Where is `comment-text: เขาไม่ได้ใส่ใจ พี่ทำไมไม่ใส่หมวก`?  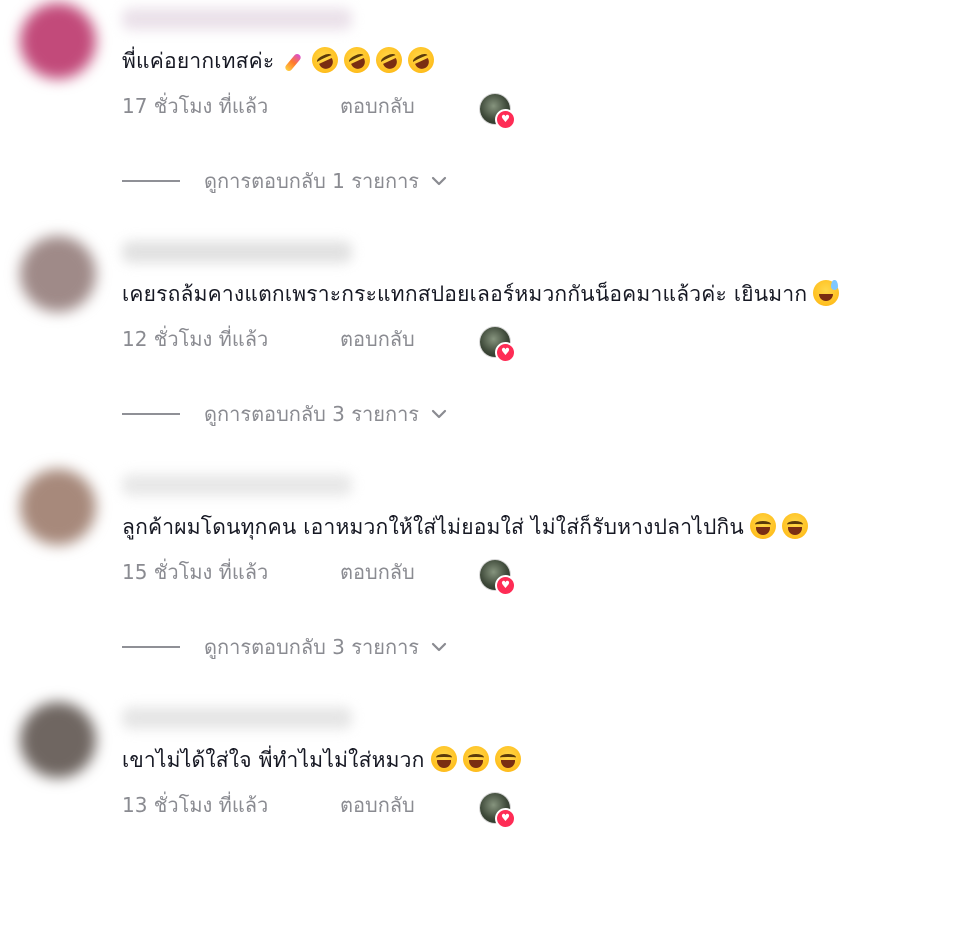 comment-text: เขาไม่ได้ใส่ใจ พี่ทำไมไม่ใส่หมวก is located at coordinates (321, 760).